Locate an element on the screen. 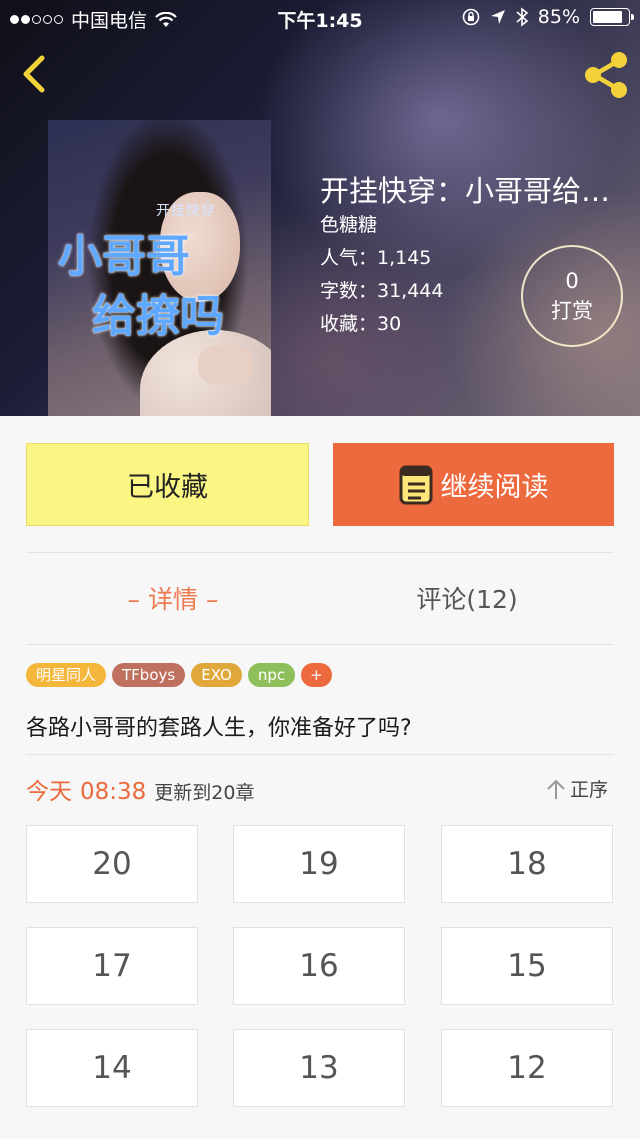  share-icon is located at coordinates (606, 75).